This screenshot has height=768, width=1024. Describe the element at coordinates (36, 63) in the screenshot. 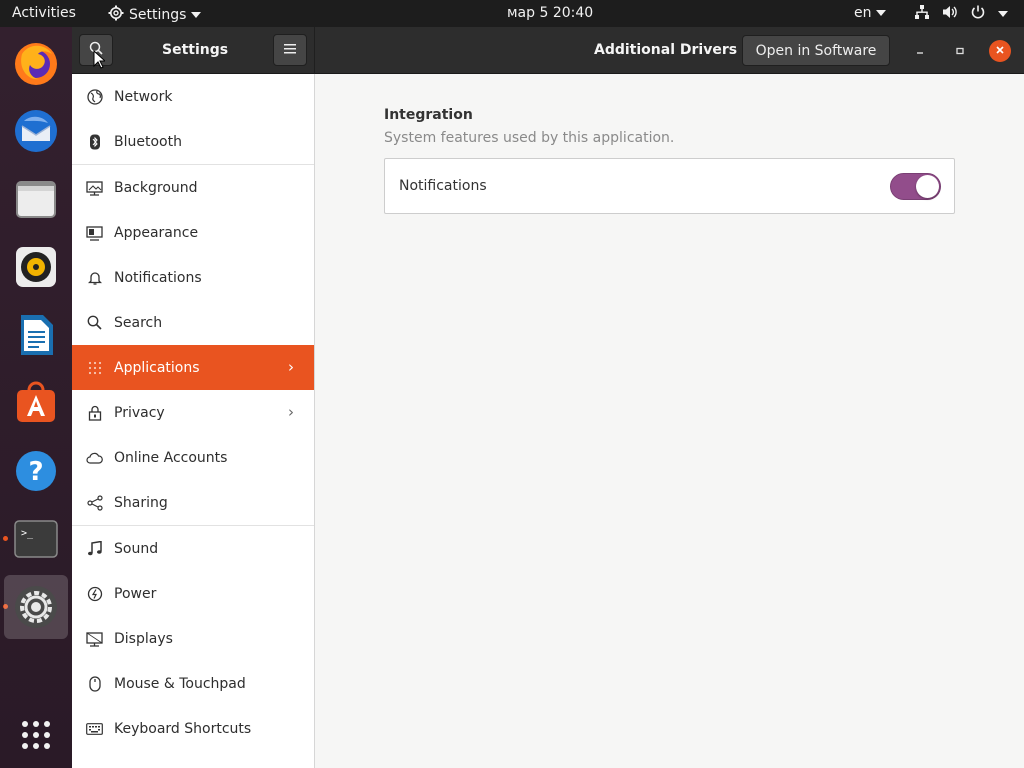

I see `firefox-icon` at that location.